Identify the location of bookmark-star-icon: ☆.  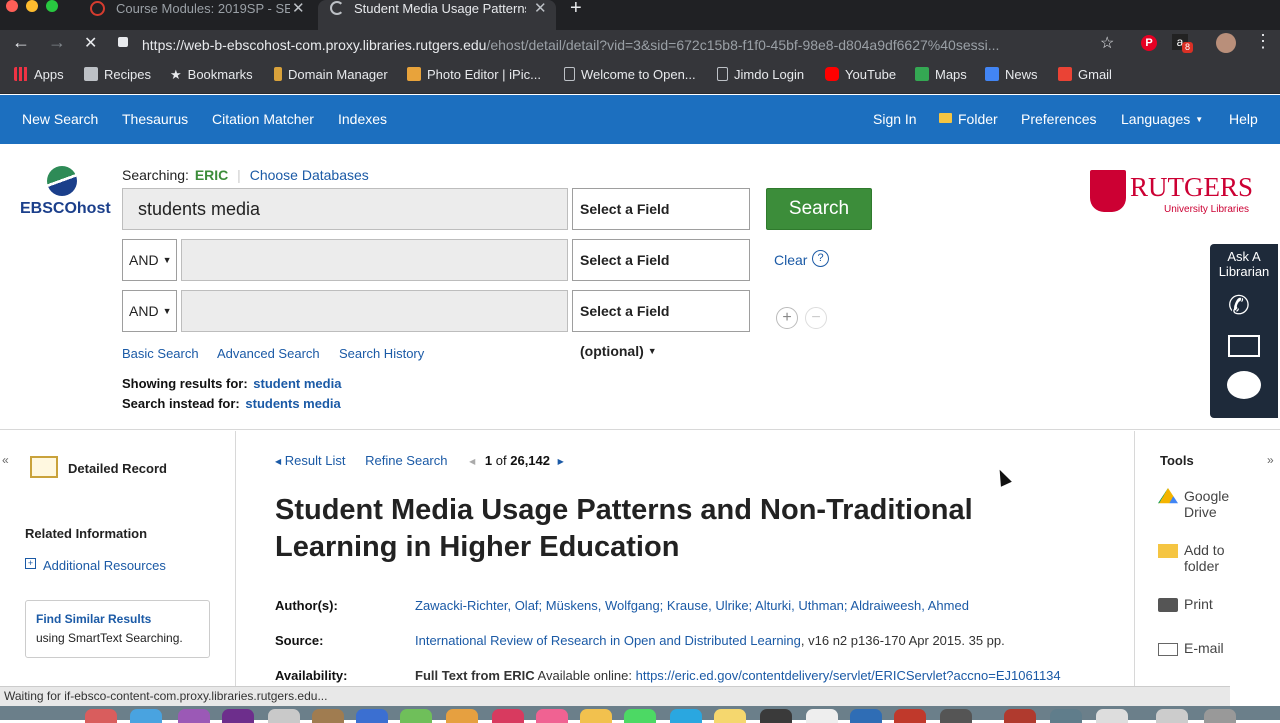
(1107, 43).